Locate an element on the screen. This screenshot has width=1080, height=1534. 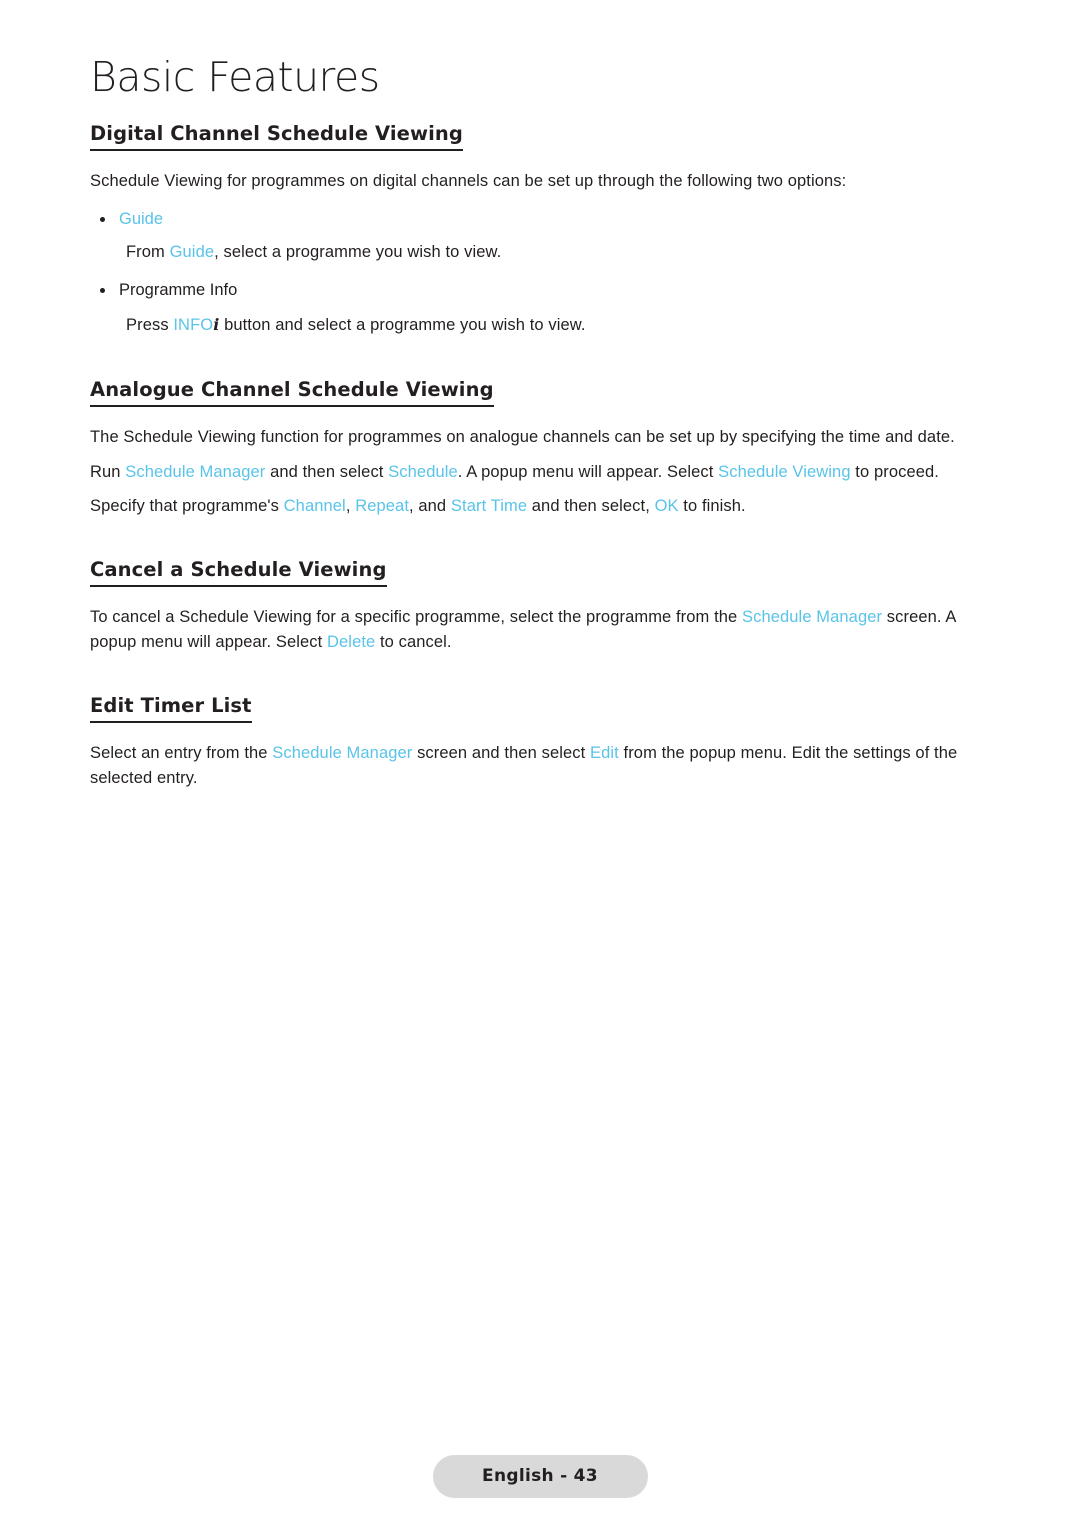
text-run: to proceed. is located at coordinates (894, 471).